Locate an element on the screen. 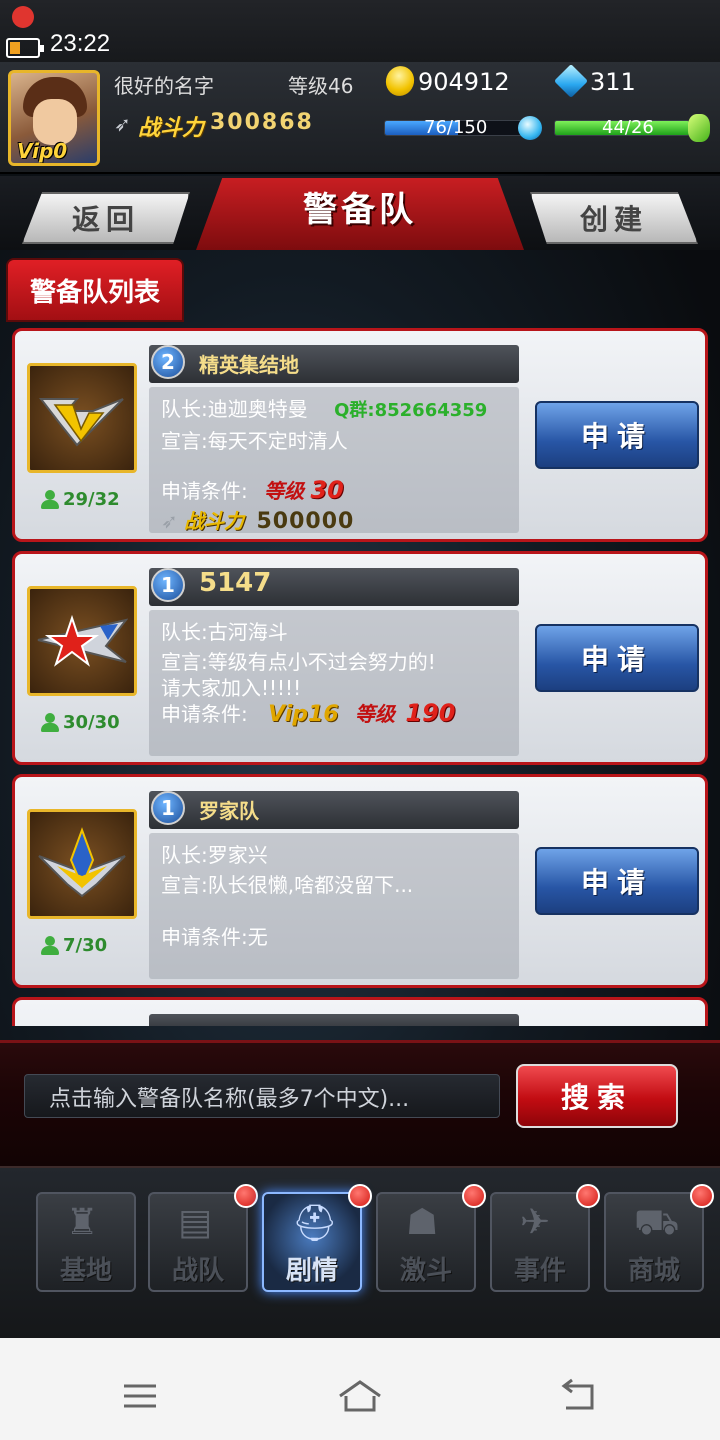  gem-amount: 311 is located at coordinates (613, 82).